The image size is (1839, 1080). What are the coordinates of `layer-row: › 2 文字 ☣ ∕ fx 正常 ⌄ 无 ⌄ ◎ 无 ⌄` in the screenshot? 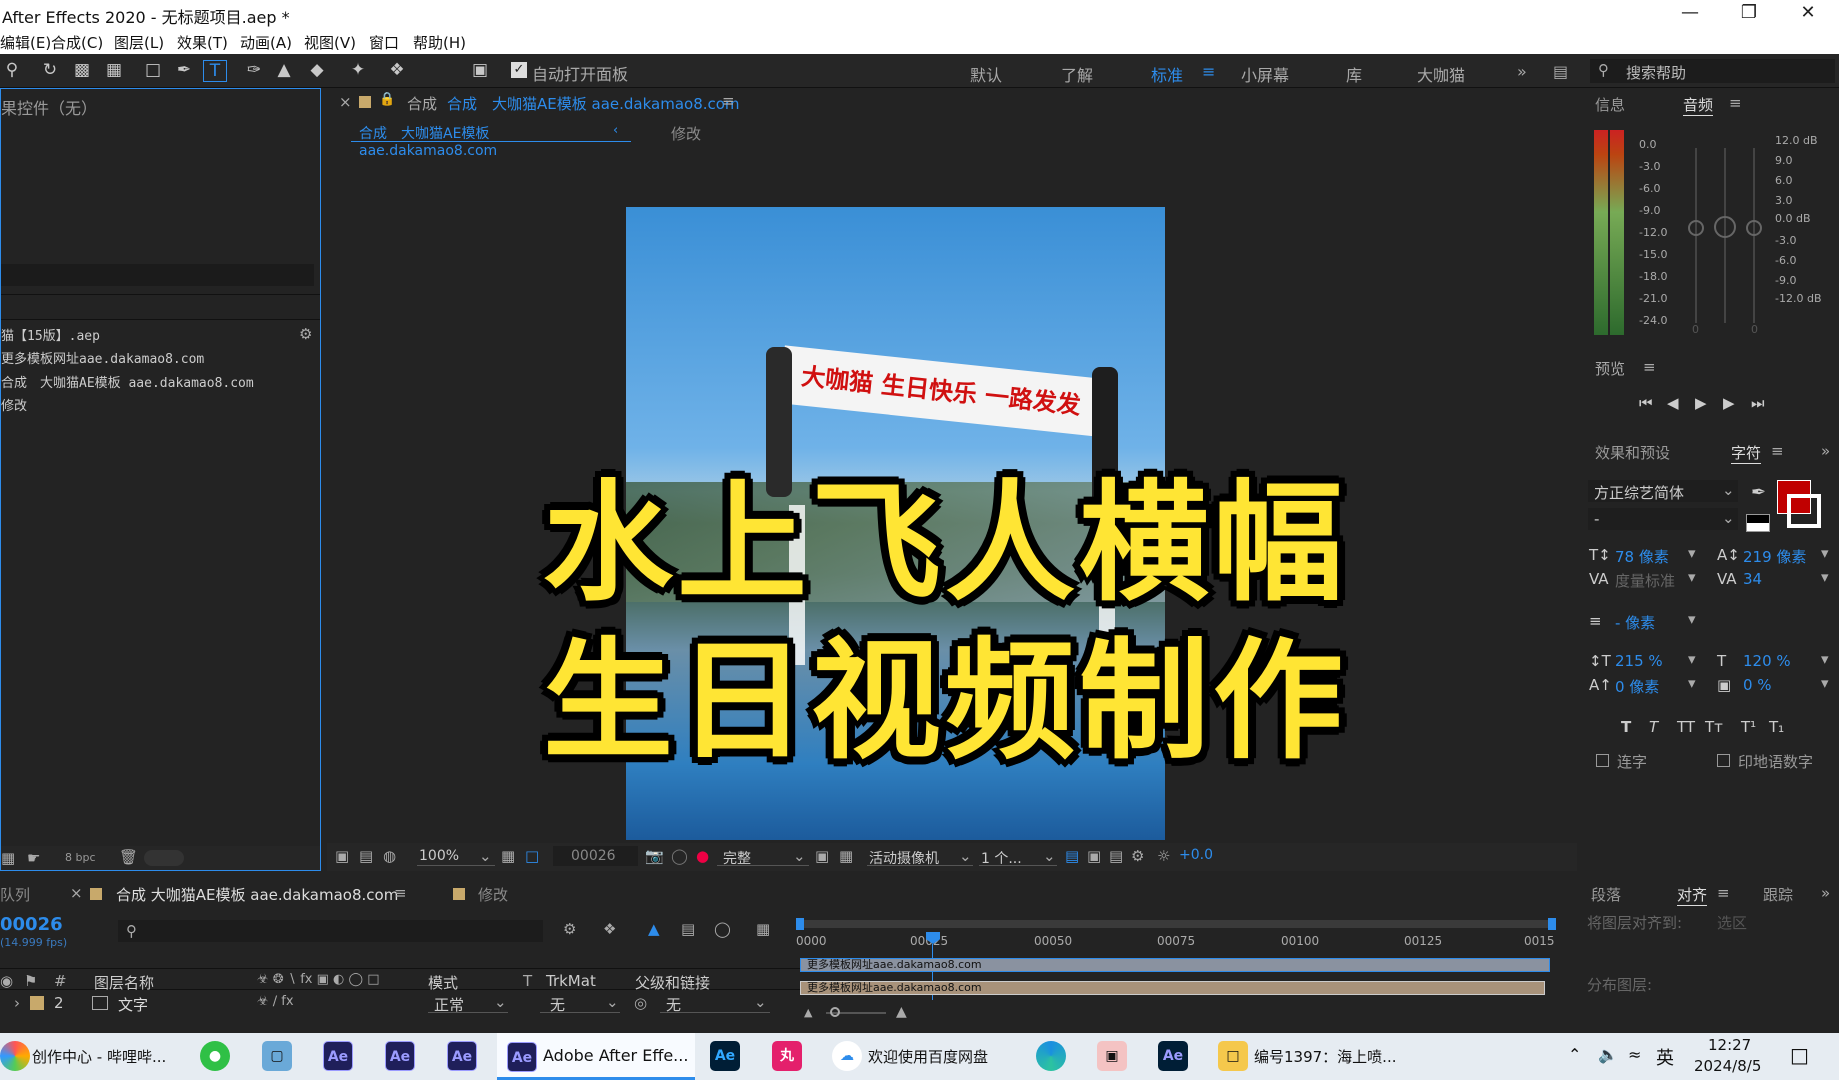 It's located at (400, 1003).